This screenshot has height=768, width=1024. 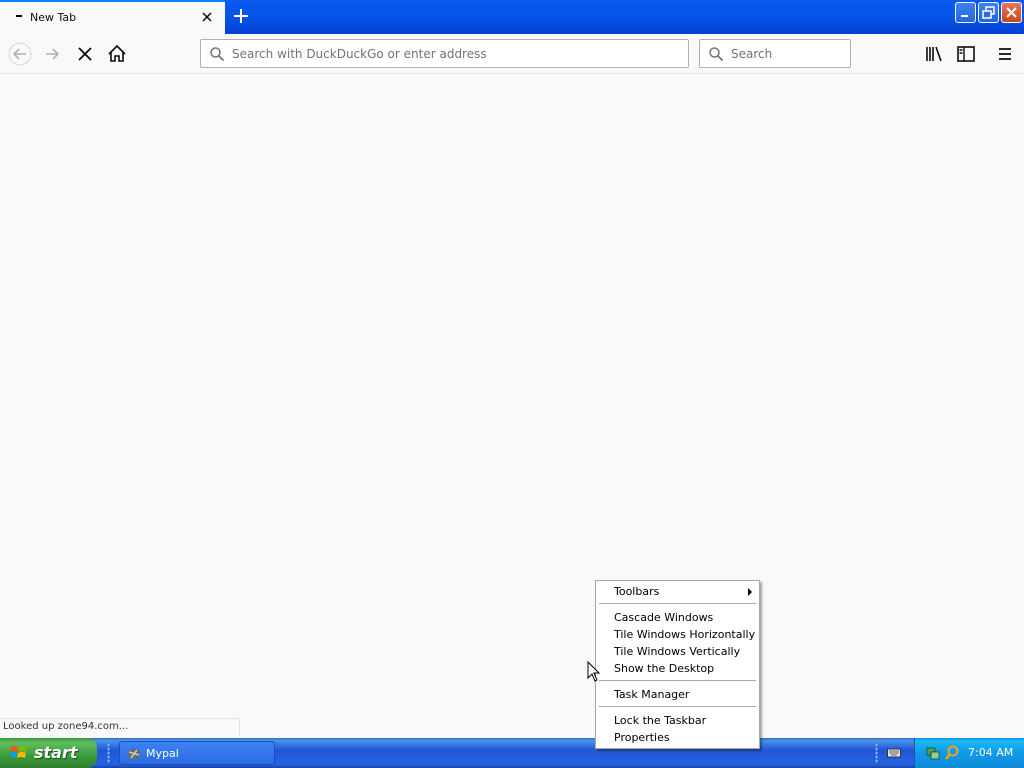 I want to click on menu-item-label: Toolbars, so click(x=637, y=591).